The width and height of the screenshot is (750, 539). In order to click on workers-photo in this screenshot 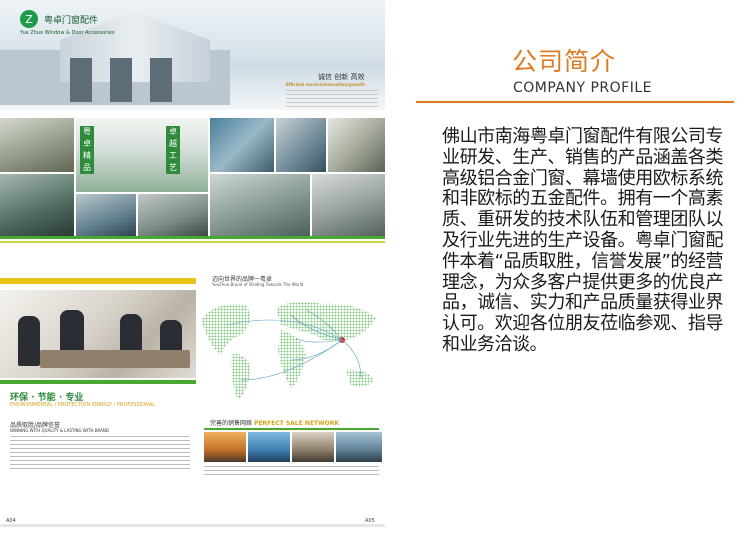, I will do `click(106, 215)`.